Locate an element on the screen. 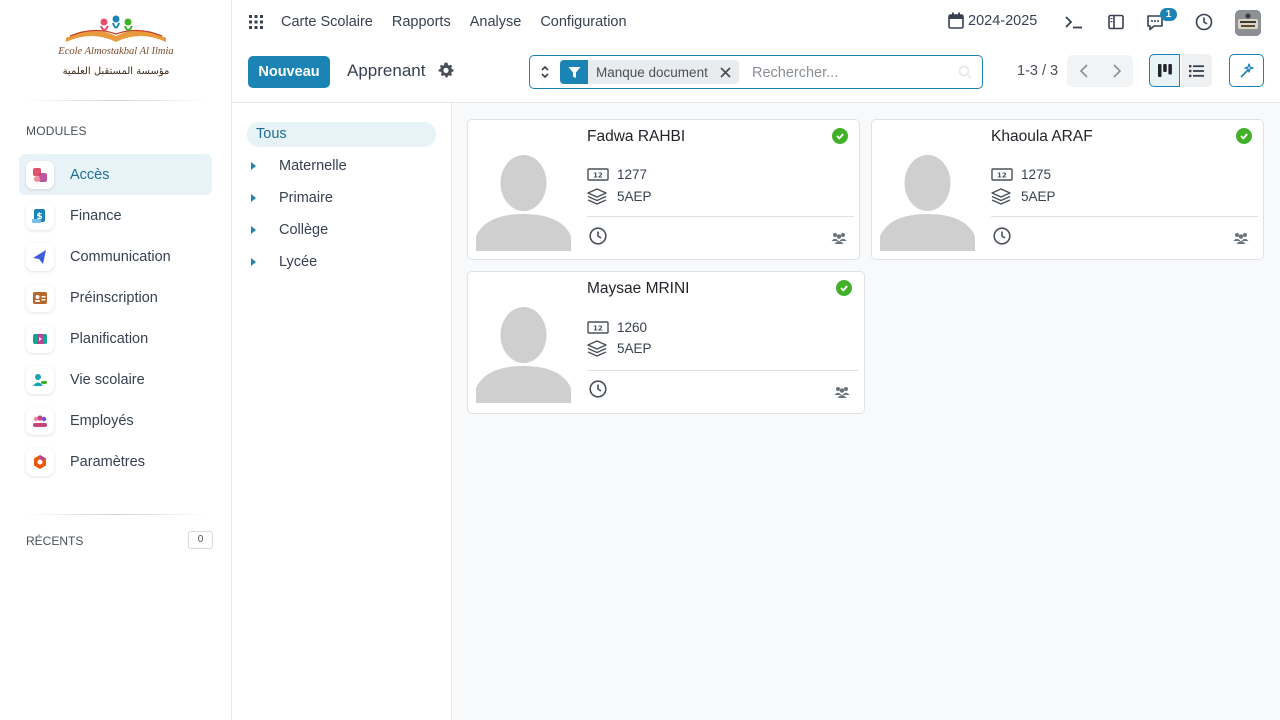  list-icon is located at coordinates (1196, 70).